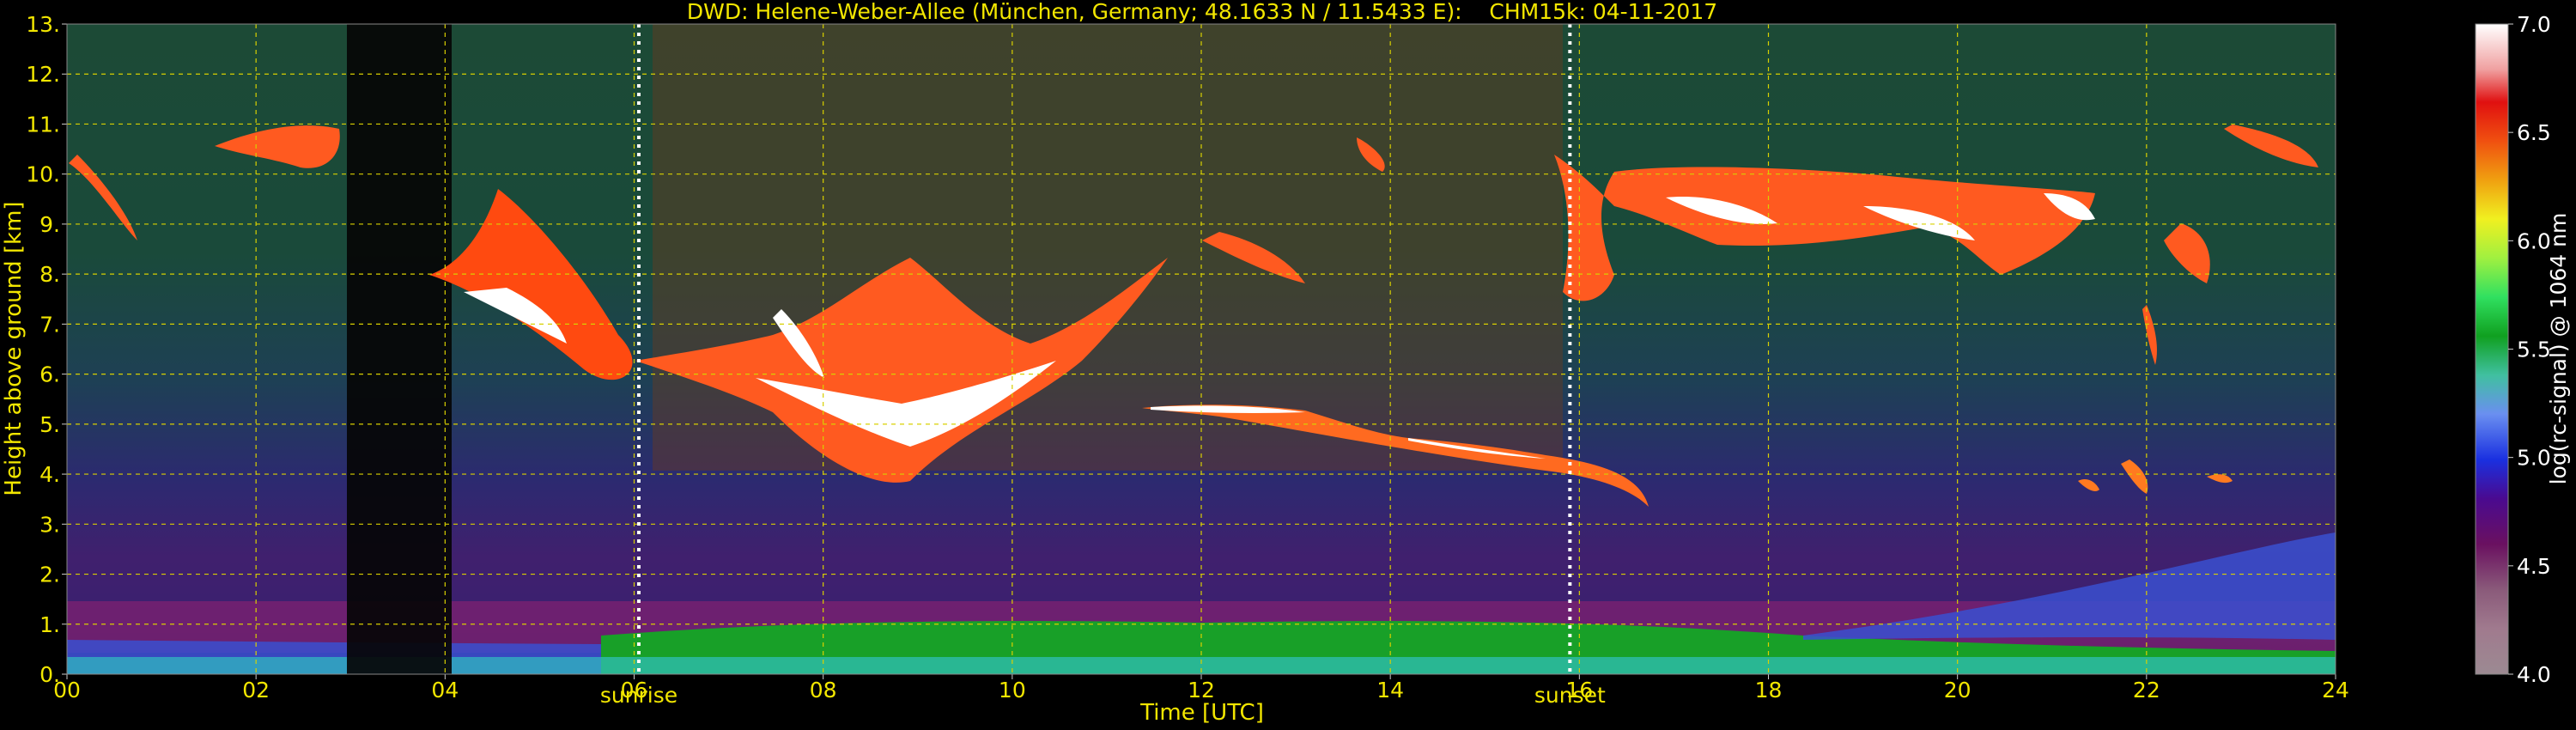 Image resolution: width=2576 pixels, height=730 pixels. I want to click on data-gap, so click(399, 349).